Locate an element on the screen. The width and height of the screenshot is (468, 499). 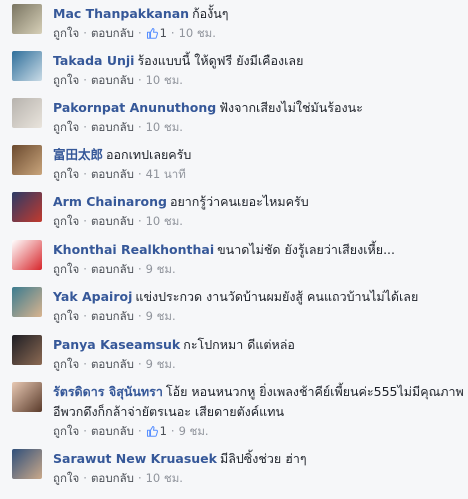
comment-line: Sarawut New Kruasuek มีลิปซิ้งช่วย ฮ่าๆ is located at coordinates (258, 459).